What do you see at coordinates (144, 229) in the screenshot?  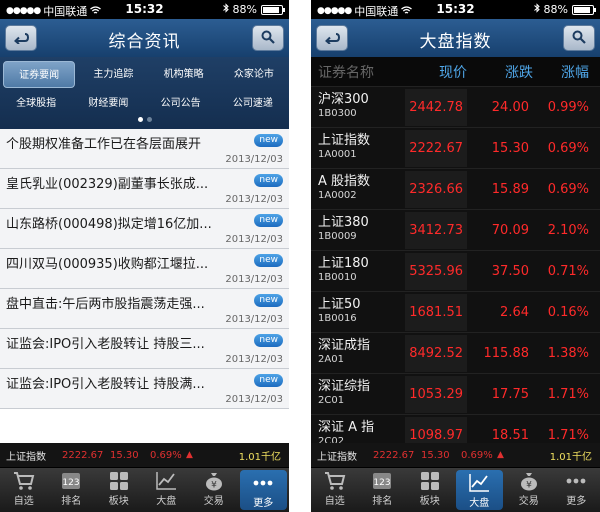 I see `list-item: 山东路桥(000498)拟定增16亿加... new 2013/12/03` at bounding box center [144, 229].